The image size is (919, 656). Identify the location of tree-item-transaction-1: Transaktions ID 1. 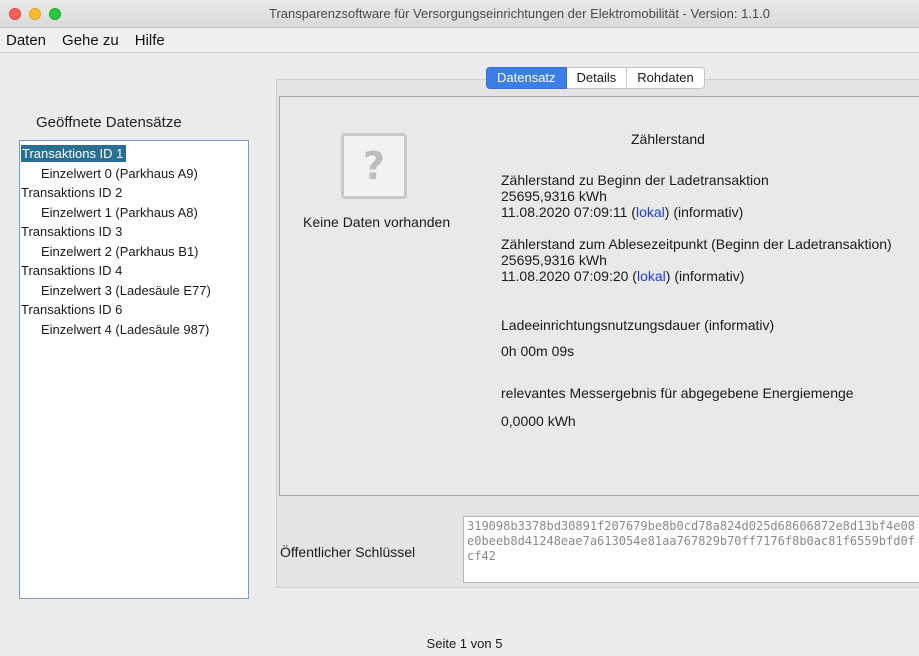
(134, 154).